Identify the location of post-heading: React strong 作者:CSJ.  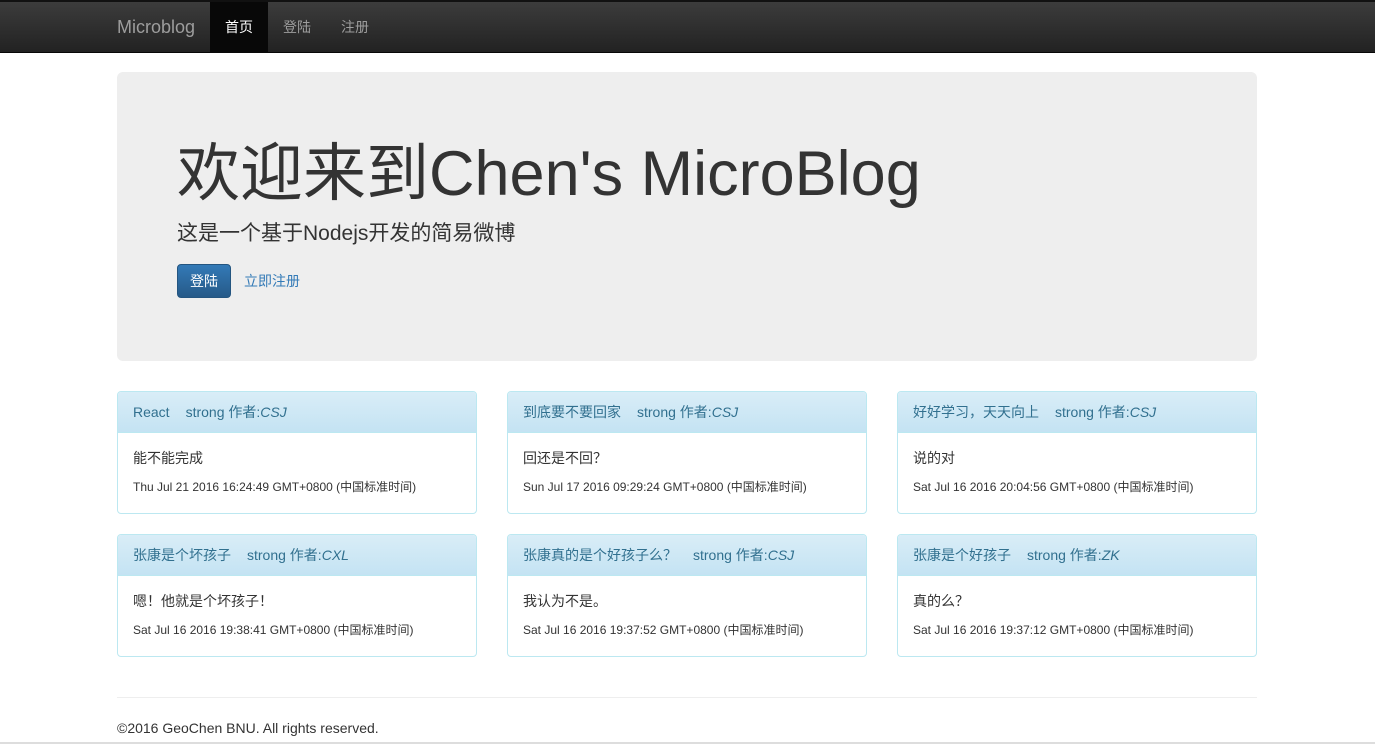
(297, 412).